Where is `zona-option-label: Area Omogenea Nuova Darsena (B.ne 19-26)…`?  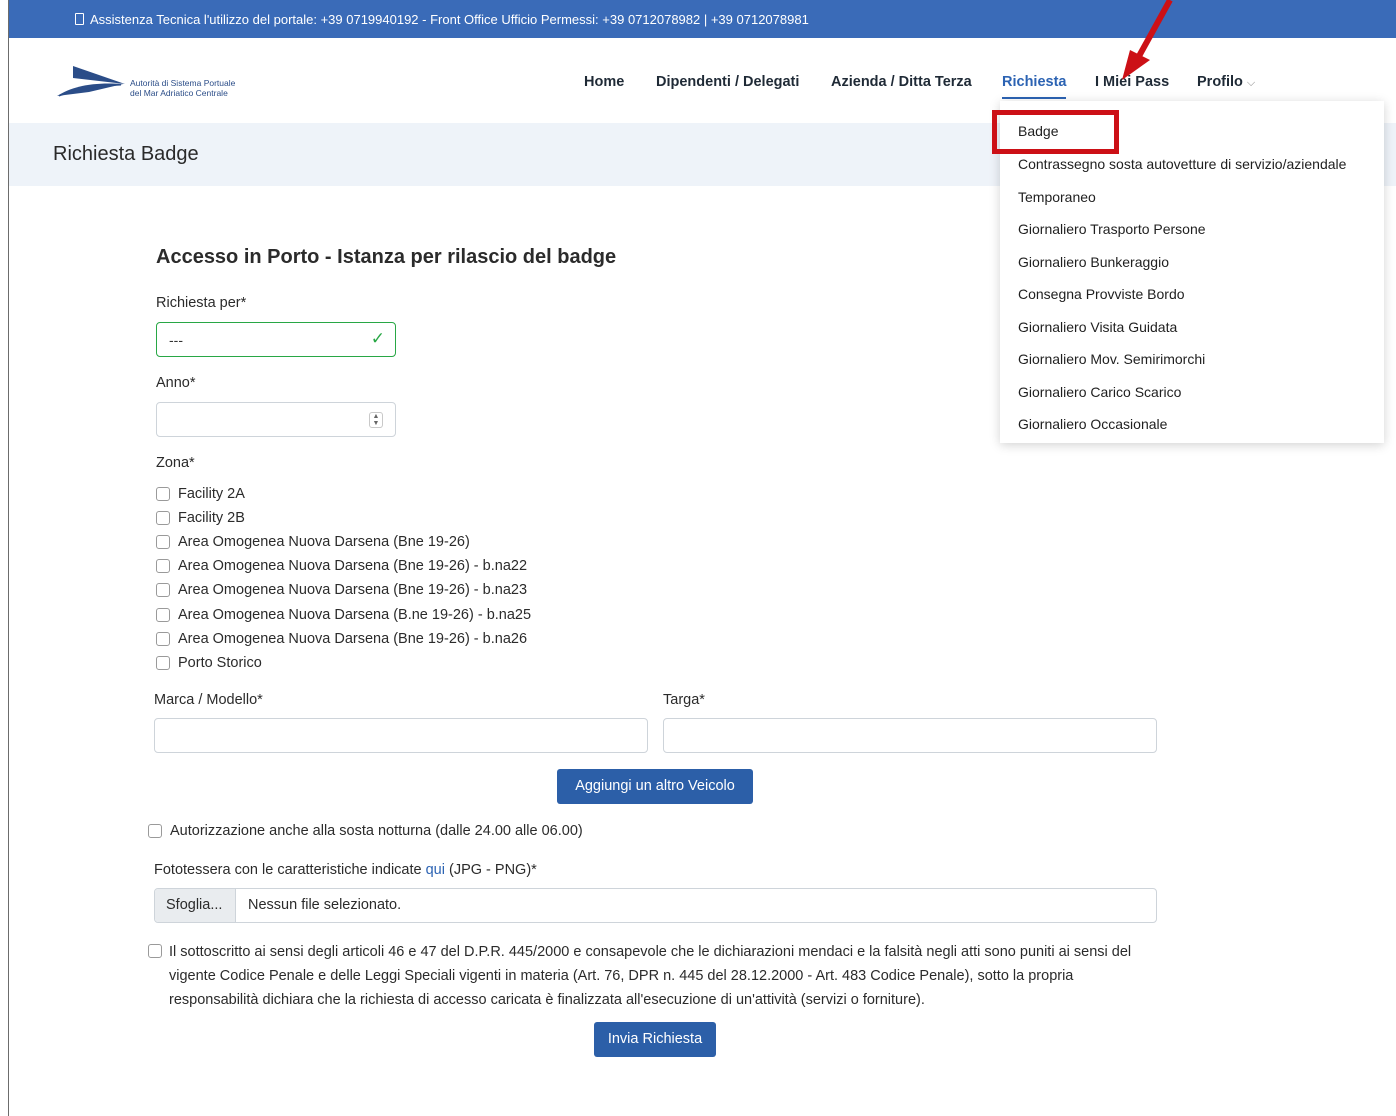
zona-option-label: Area Omogenea Nuova Darsena (B.ne 19-26)… is located at coordinates (355, 615).